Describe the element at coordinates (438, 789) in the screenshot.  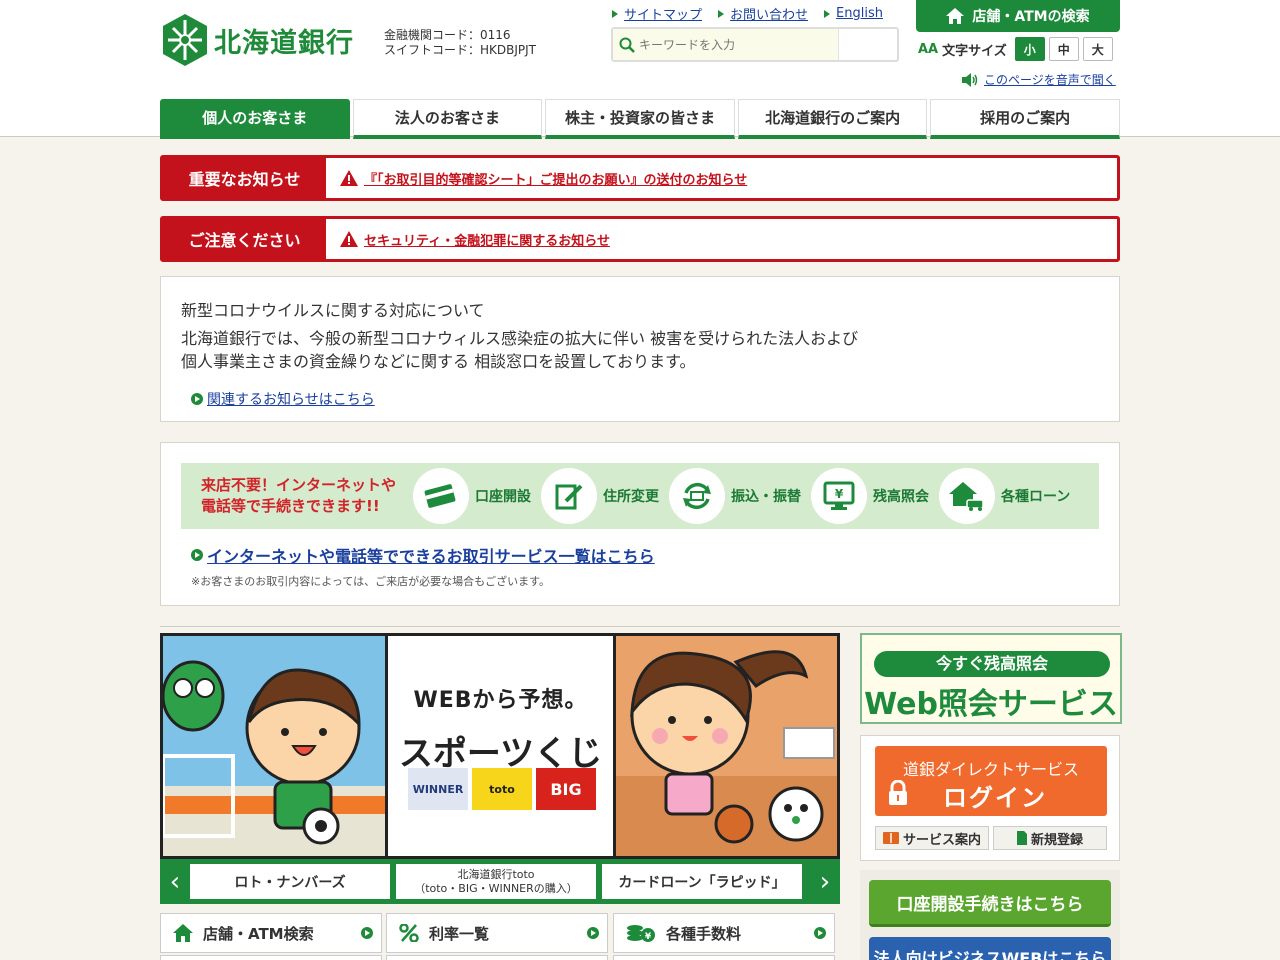
I see `winner-logo: WINNER` at that location.